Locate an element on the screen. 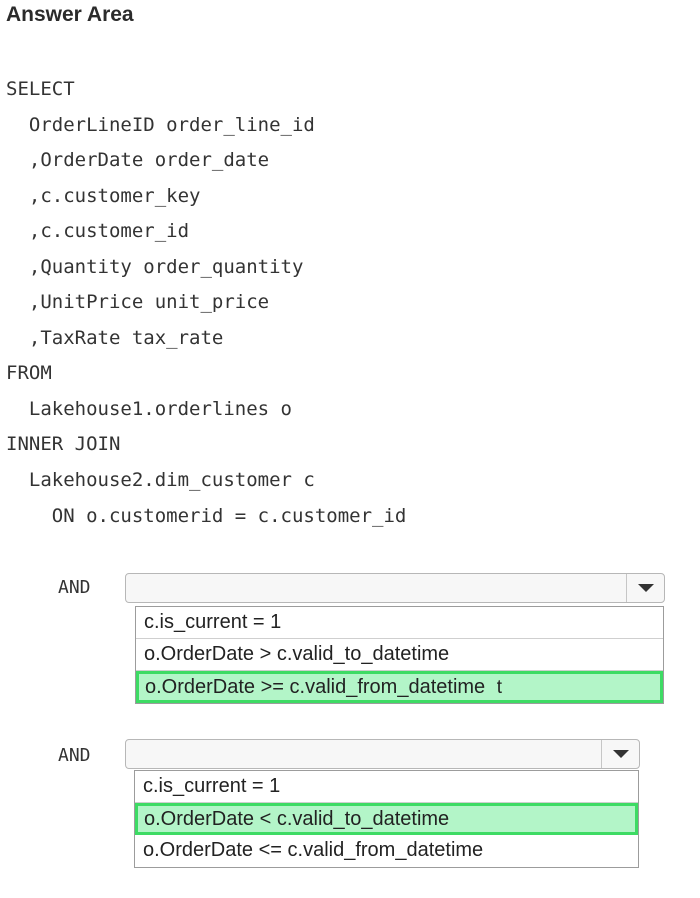  dropdown-2-toggle-button is located at coordinates (620, 754).